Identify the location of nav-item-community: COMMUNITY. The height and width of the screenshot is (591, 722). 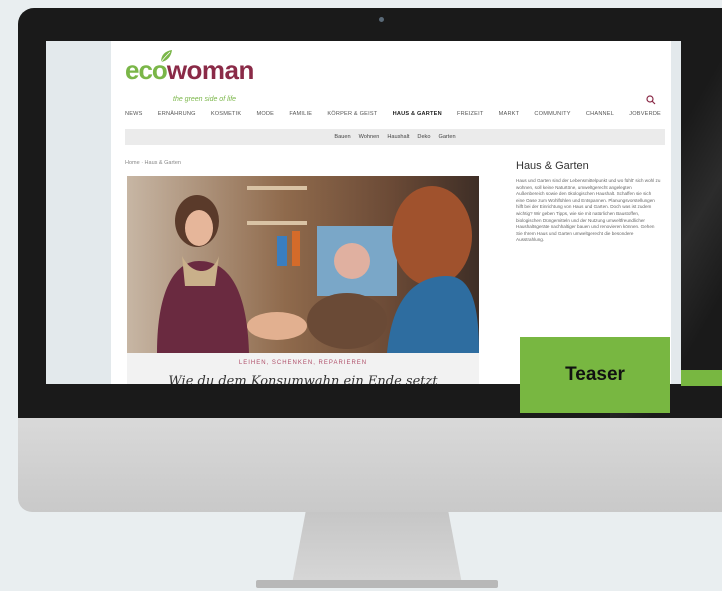
(552, 116).